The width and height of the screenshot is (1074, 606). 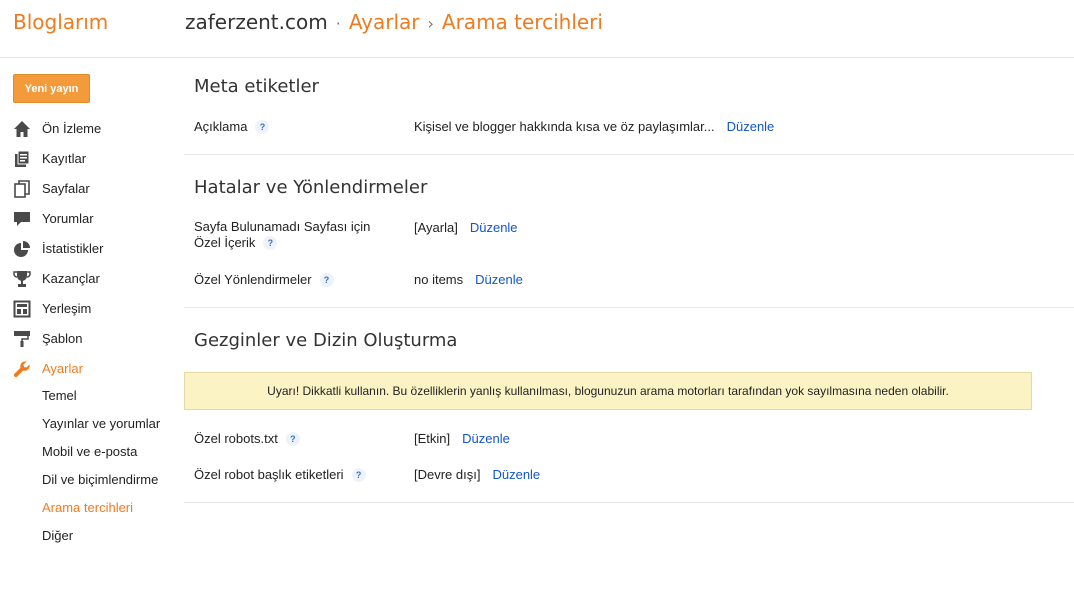 I want to click on custom-robots-txt-value: [Etkin] Düzenle, so click(x=462, y=438).